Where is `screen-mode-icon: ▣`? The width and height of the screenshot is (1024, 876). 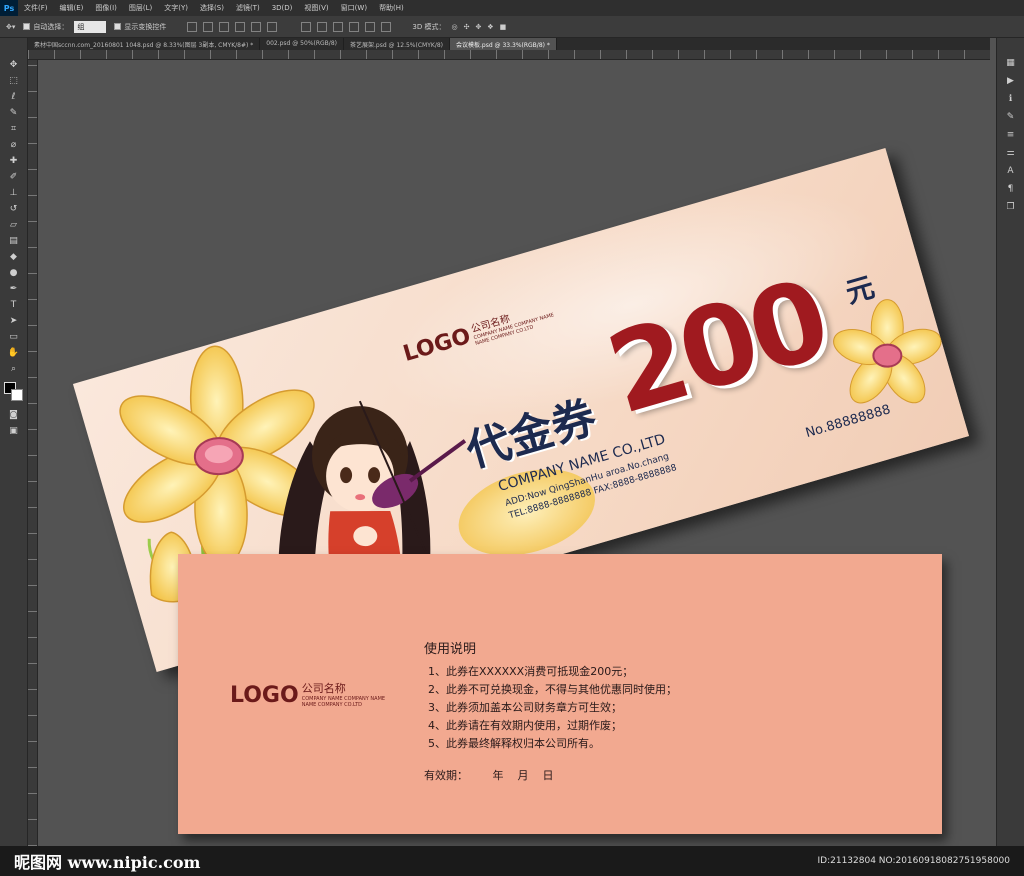
screen-mode-icon: ▣ is located at coordinates (14, 431).